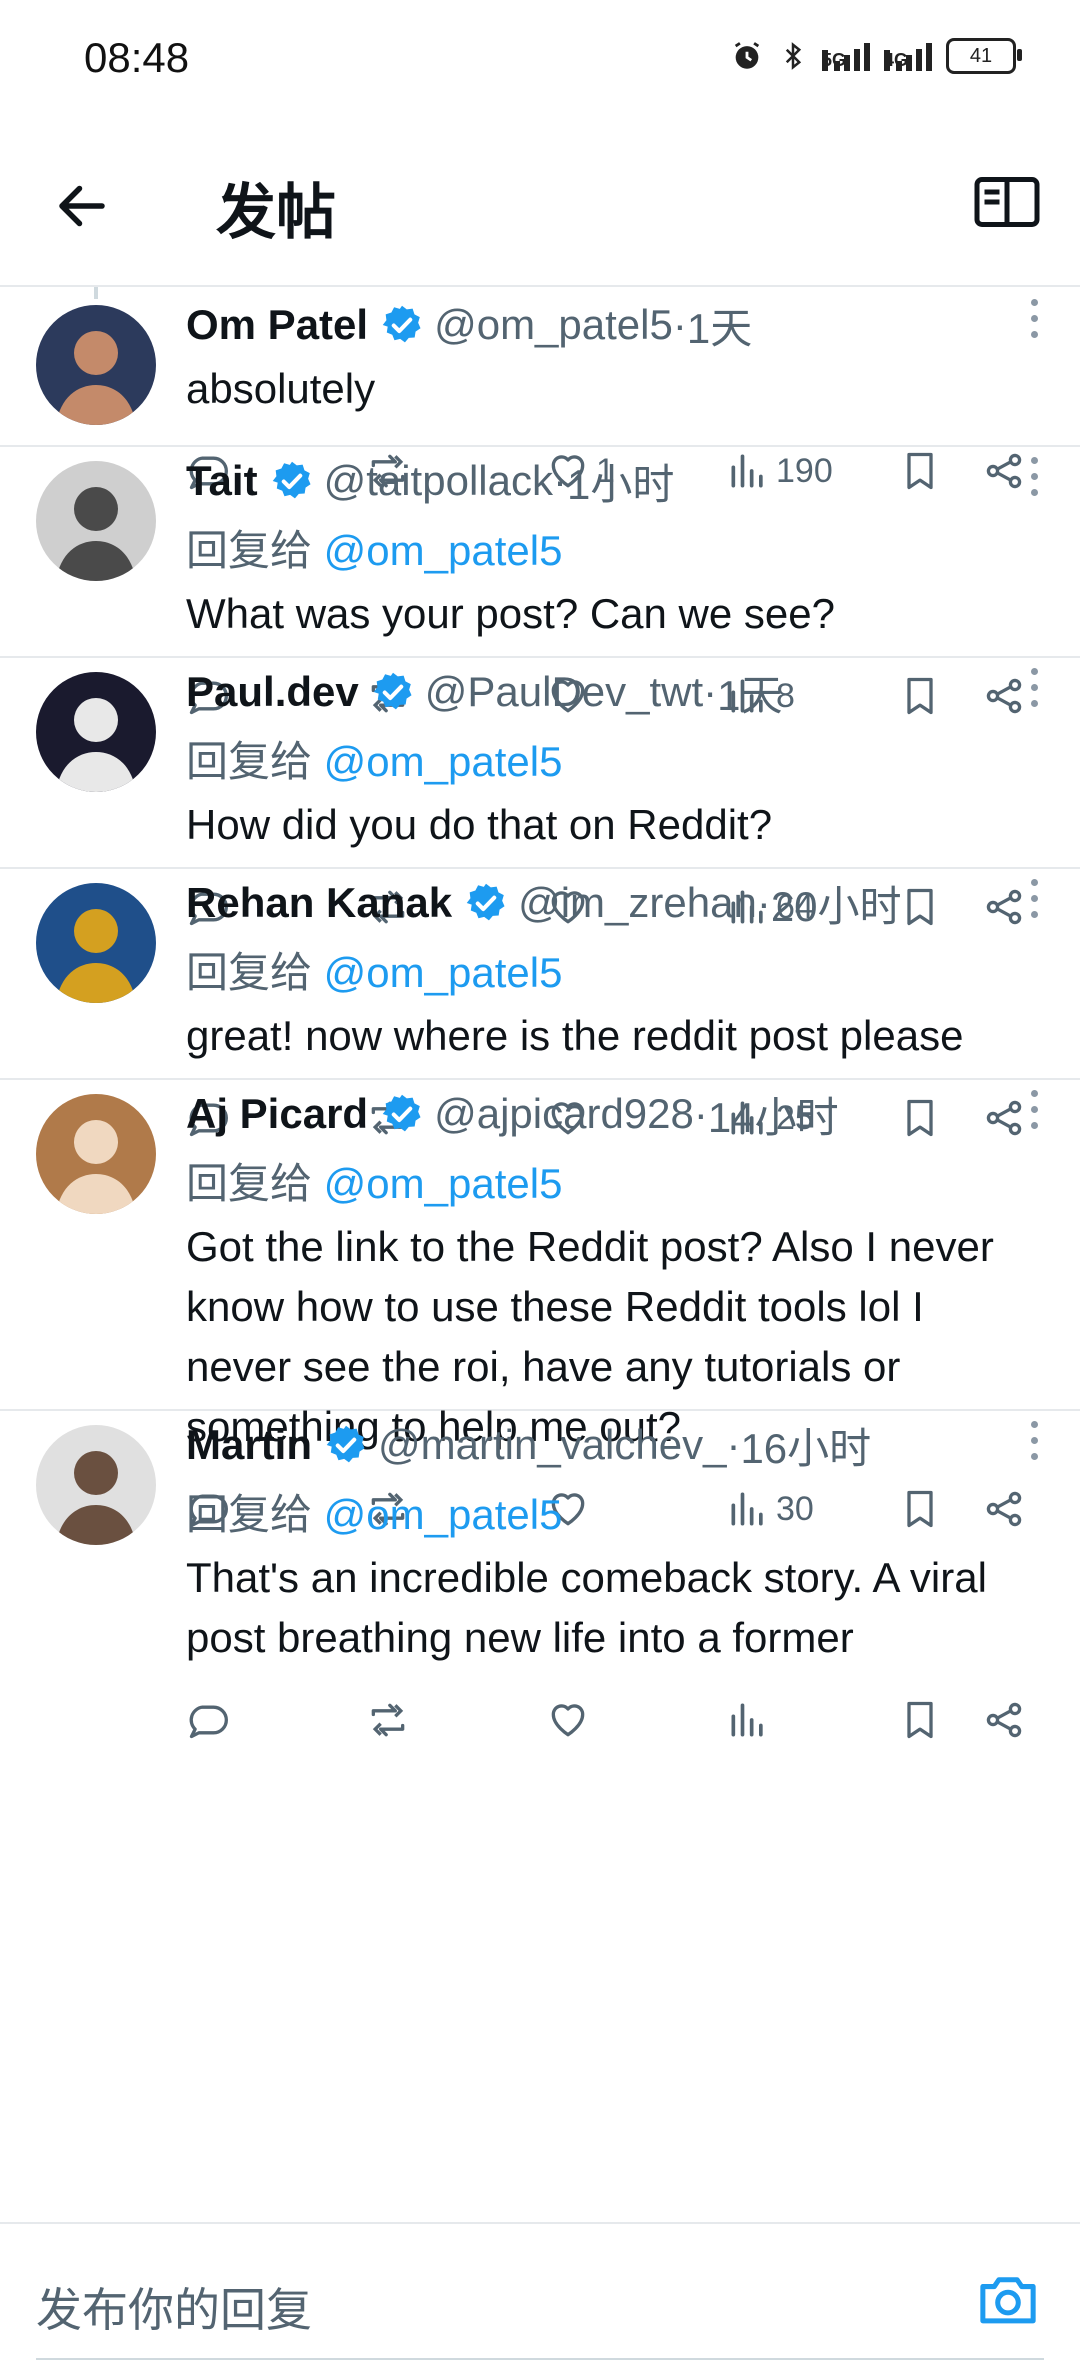 Image resolution: width=1080 pixels, height=2378 pixels. What do you see at coordinates (613, 481) in the screenshot?
I see `reply-header: Tait @taitpollack · 1小时` at bounding box center [613, 481].